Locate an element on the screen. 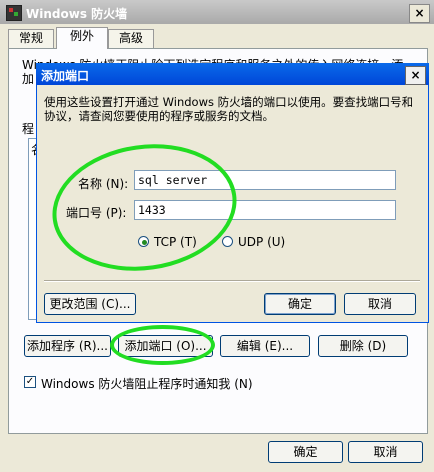  tab-advanced: 高级 is located at coordinates (131, 38).